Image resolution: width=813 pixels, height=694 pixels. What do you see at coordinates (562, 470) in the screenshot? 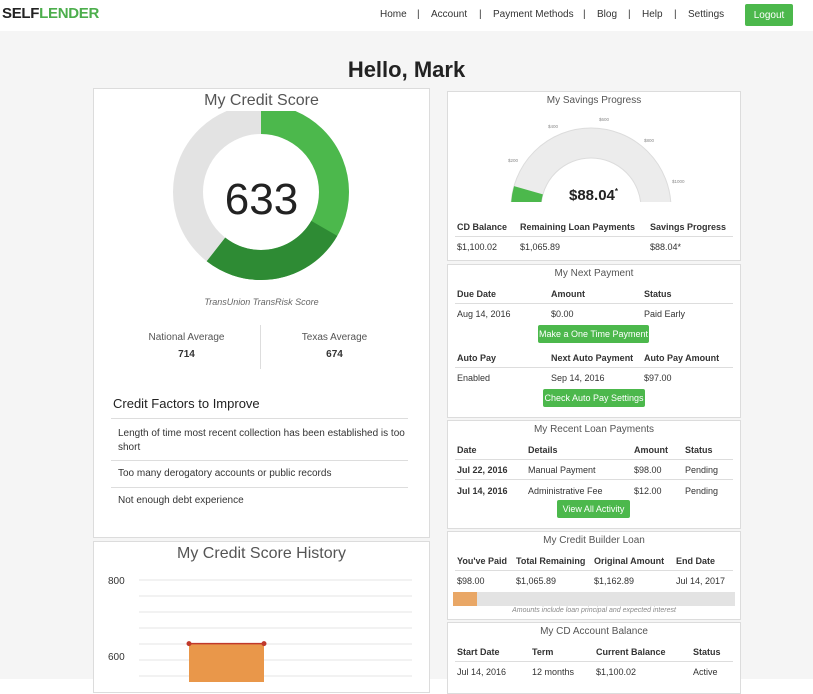
I see `recent-payment-details: Manual Payment` at bounding box center [562, 470].